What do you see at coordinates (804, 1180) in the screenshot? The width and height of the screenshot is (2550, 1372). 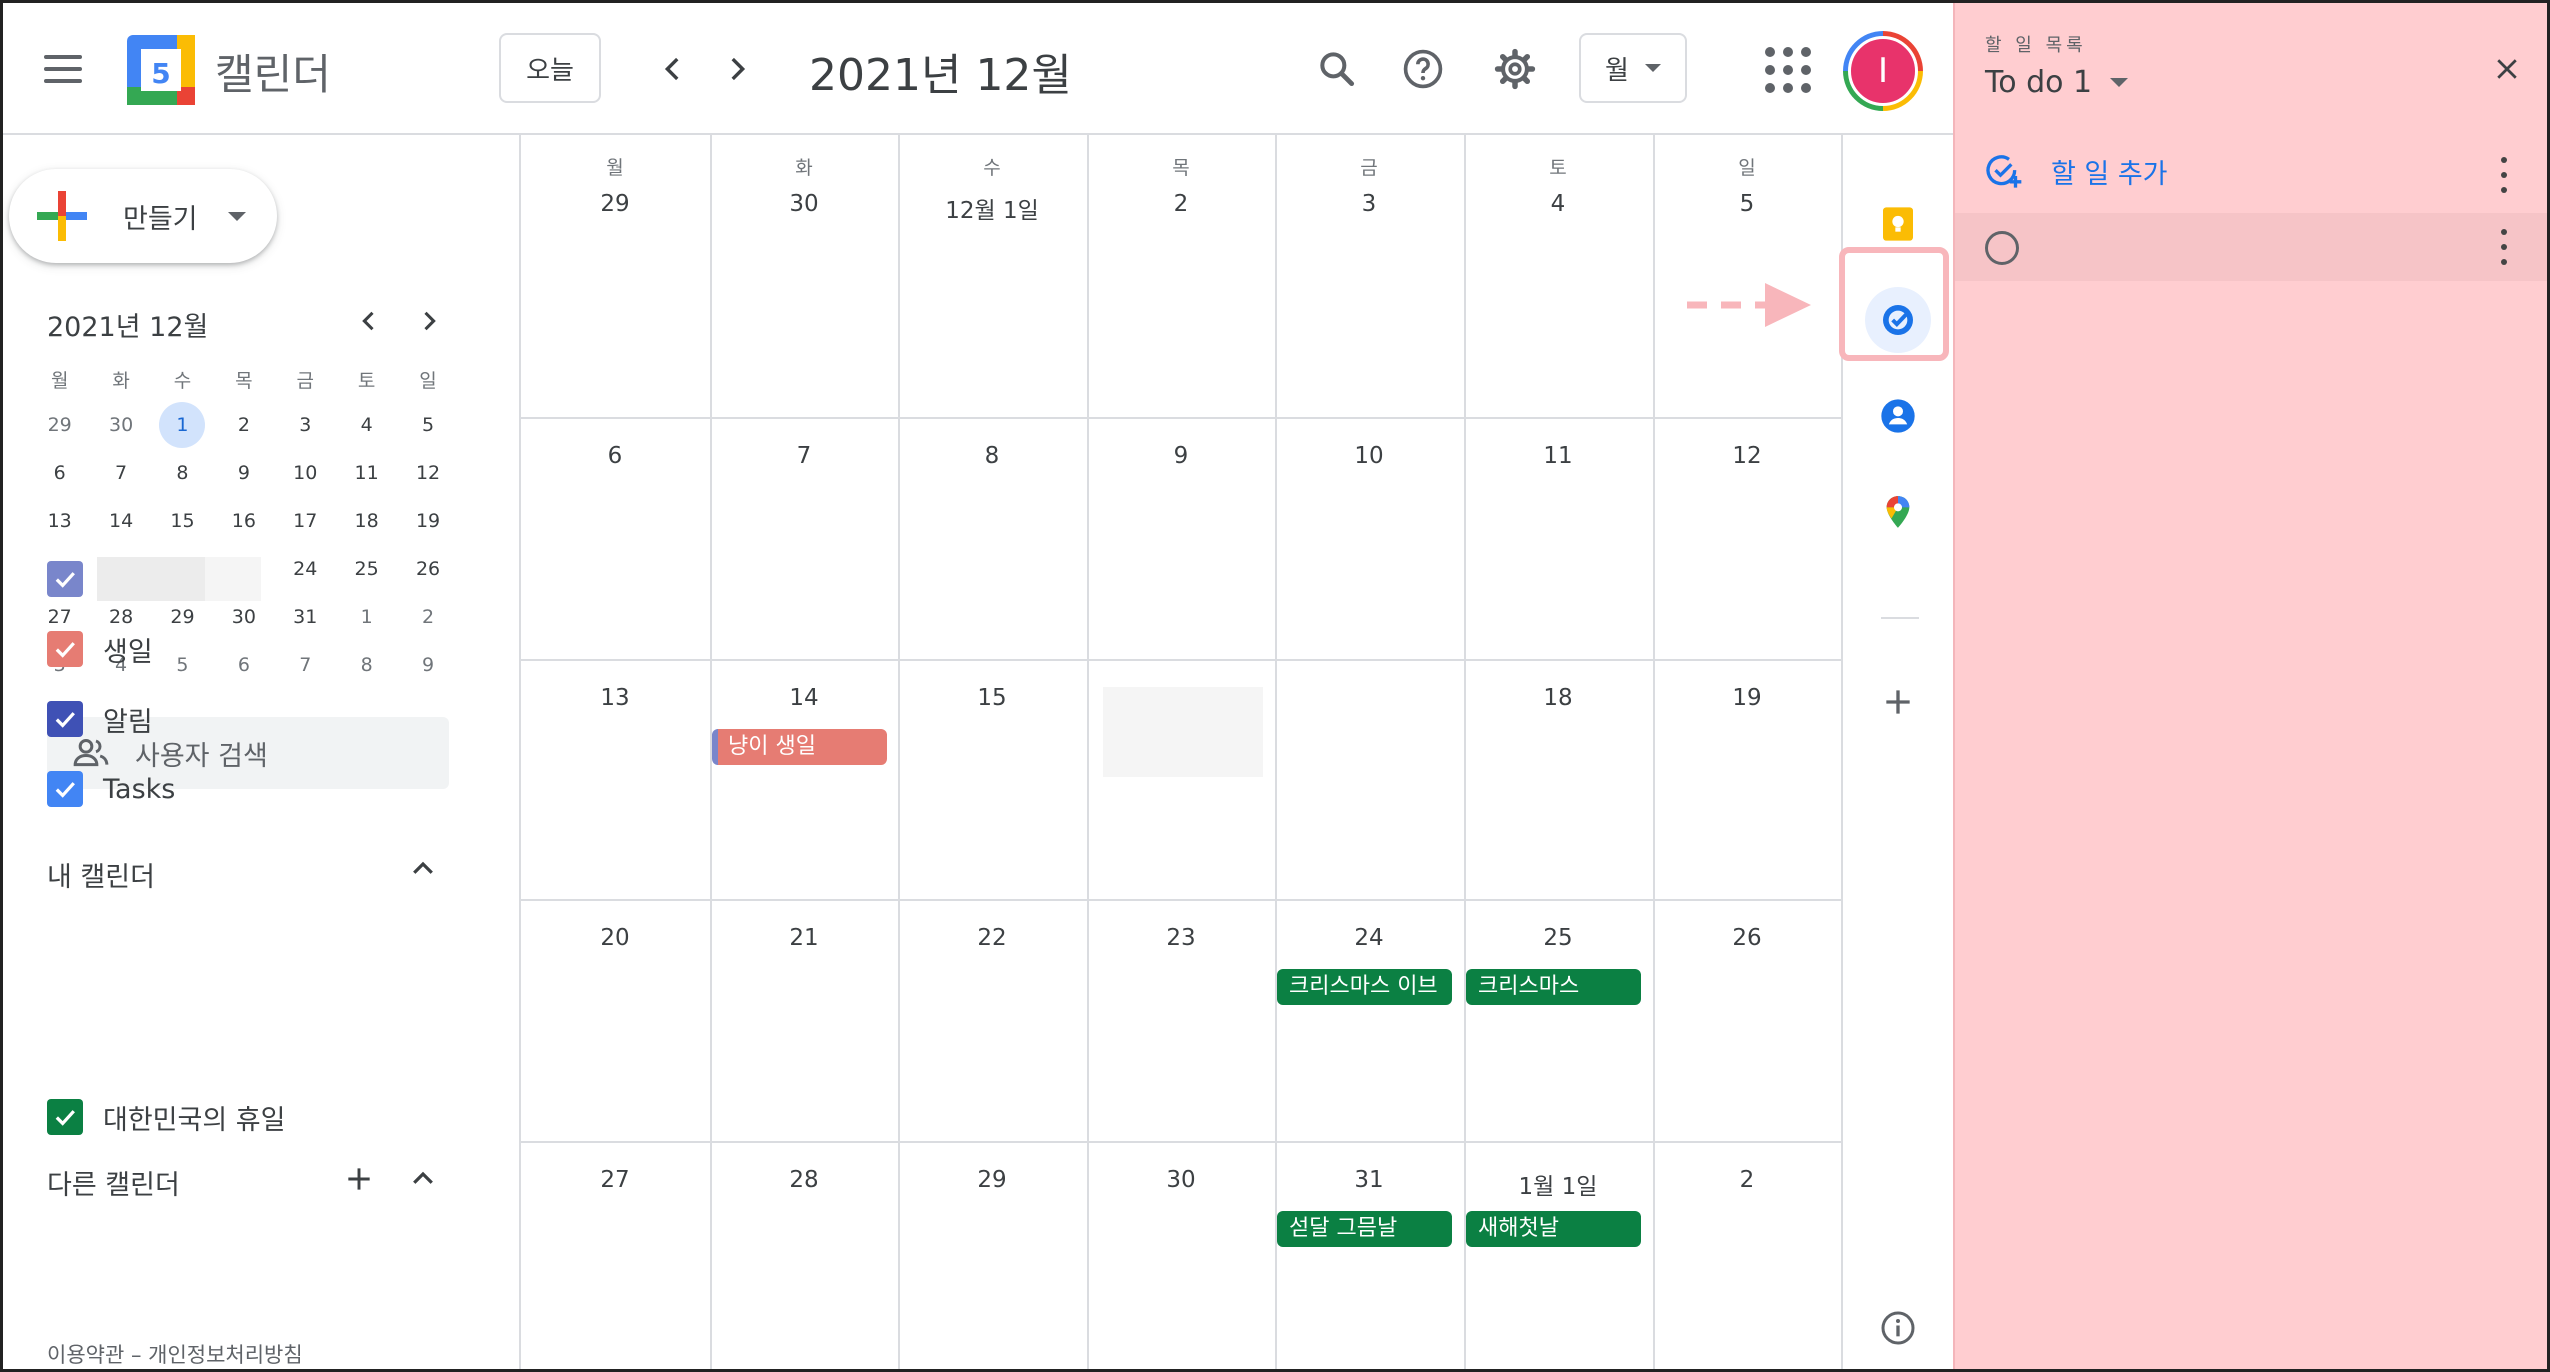 I see `day-number: 28` at bounding box center [804, 1180].